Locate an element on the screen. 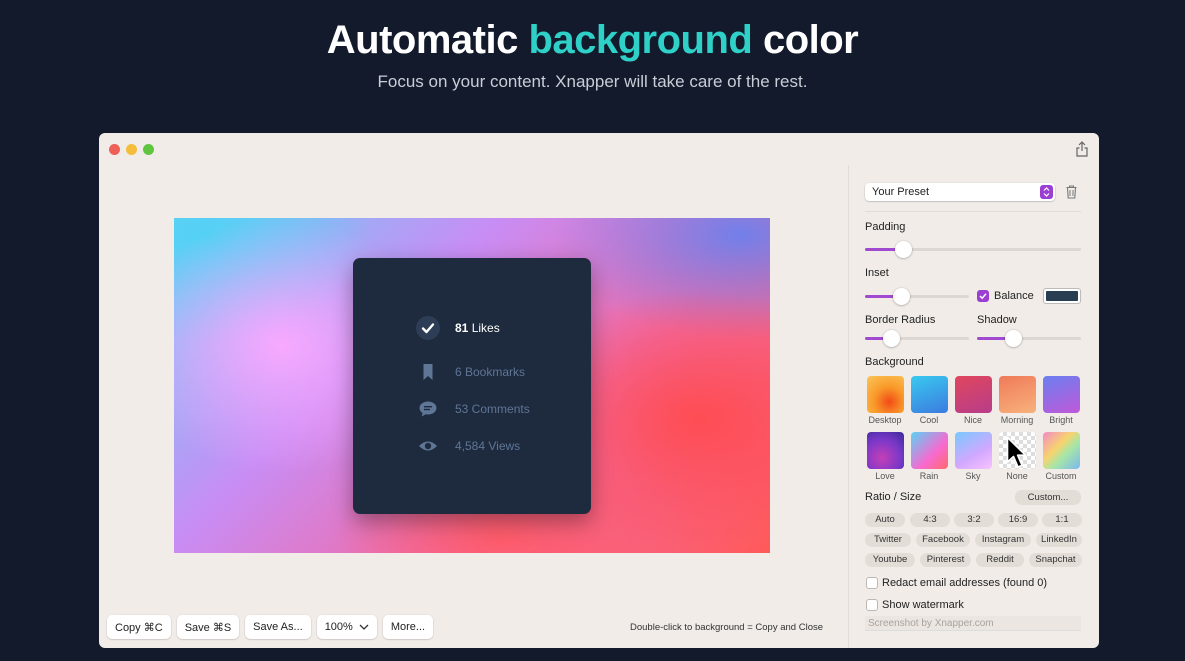 The image size is (1185, 661). size-linkedin-pill: LinkedIn is located at coordinates (1059, 540).